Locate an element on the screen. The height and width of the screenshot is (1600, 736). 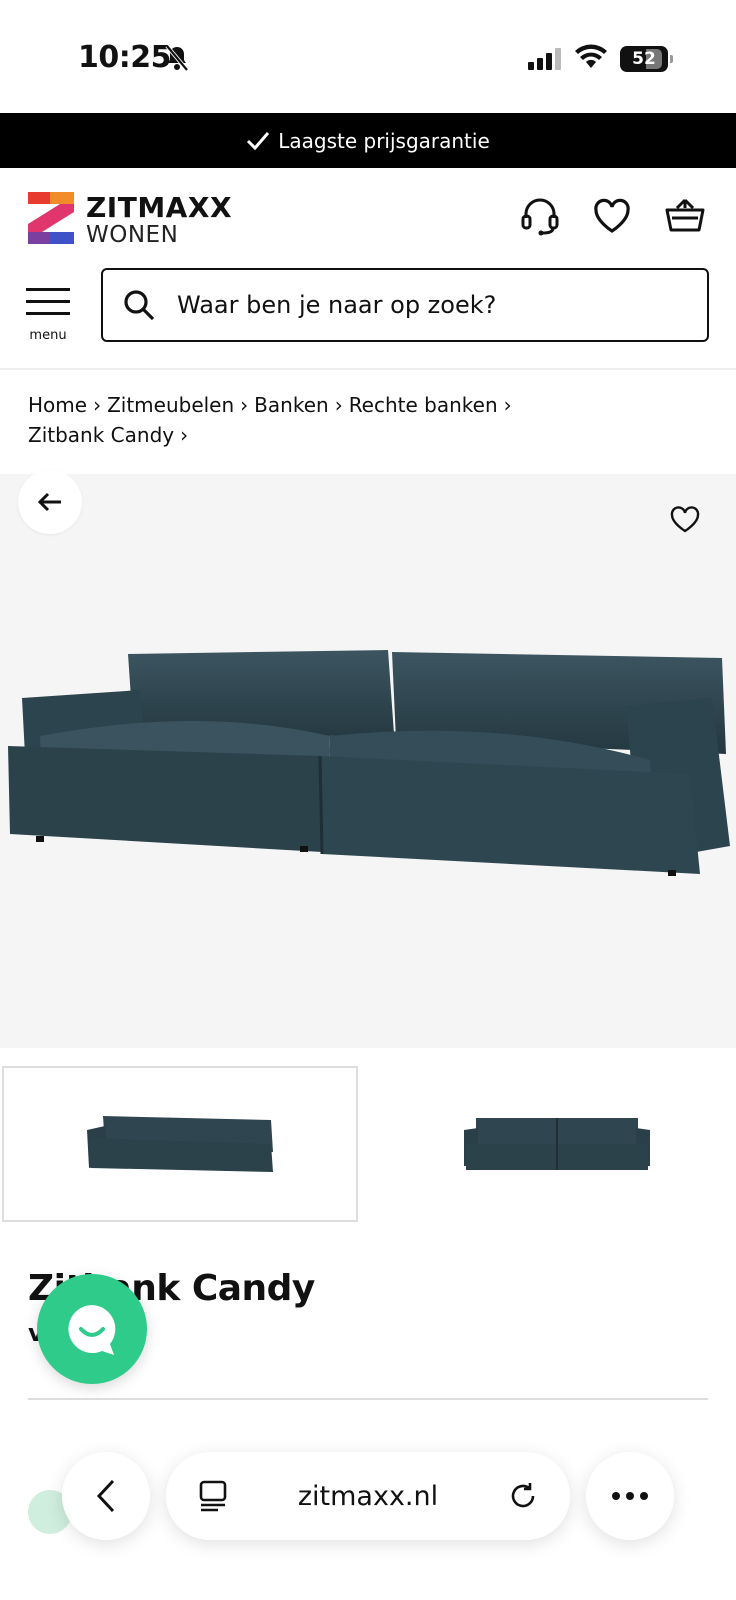
promo-text: Laagste prijsgarantie is located at coordinates (384, 140).